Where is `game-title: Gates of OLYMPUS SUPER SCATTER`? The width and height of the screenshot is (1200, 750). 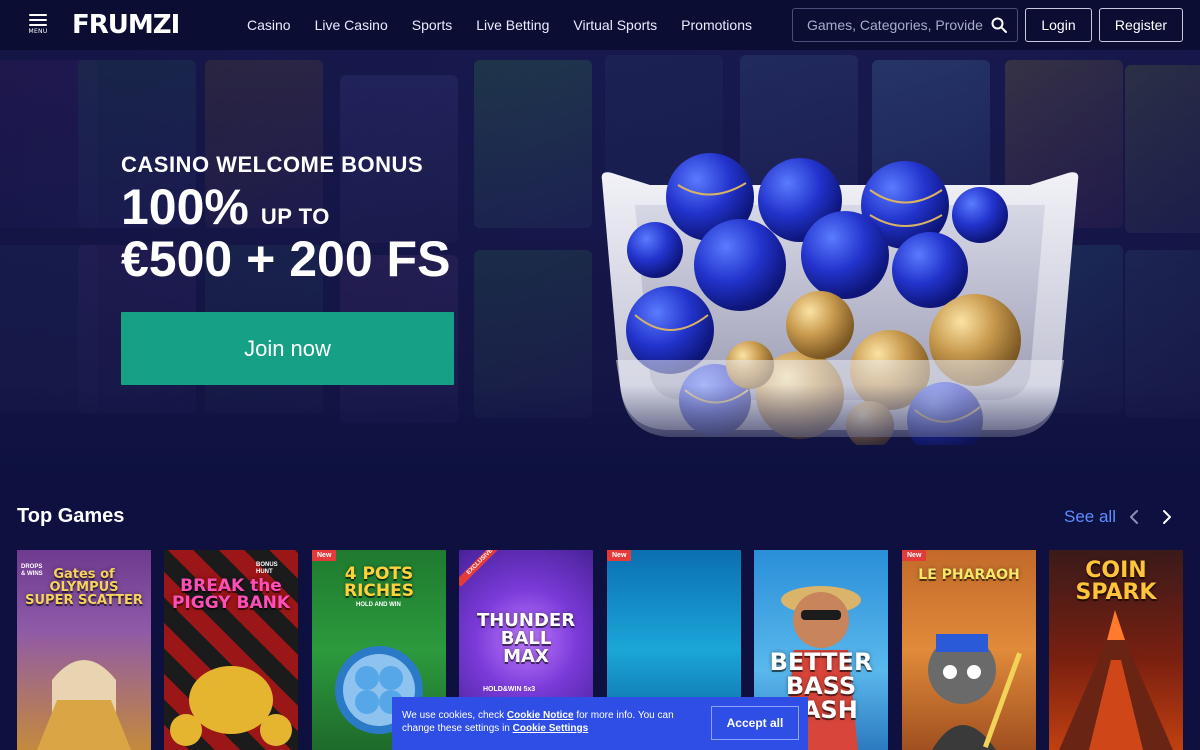 game-title: Gates of OLYMPUS SUPER SCATTER is located at coordinates (84, 587).